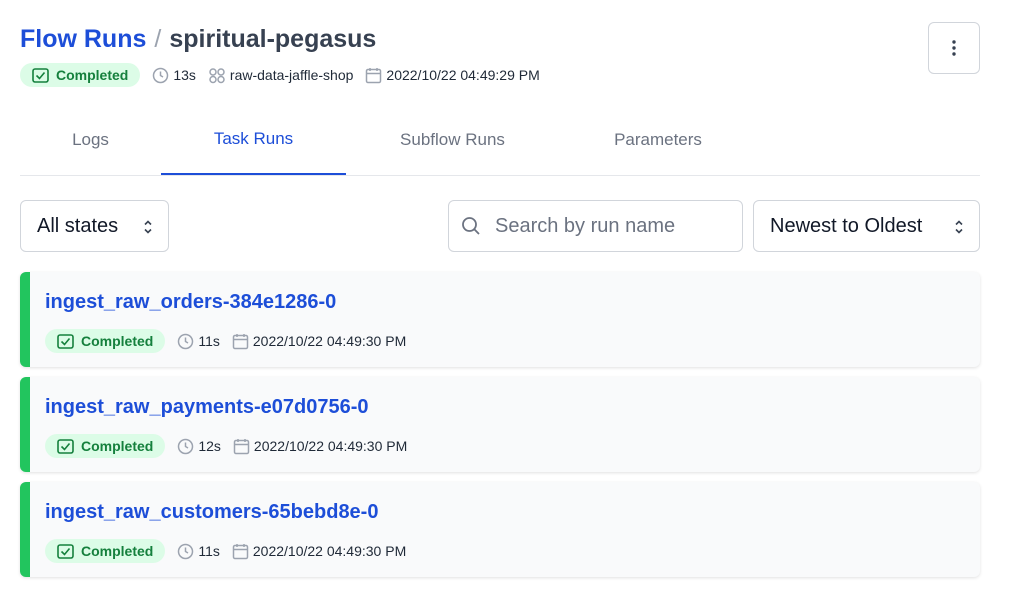  I want to click on duration-value: 12s, so click(209, 446).